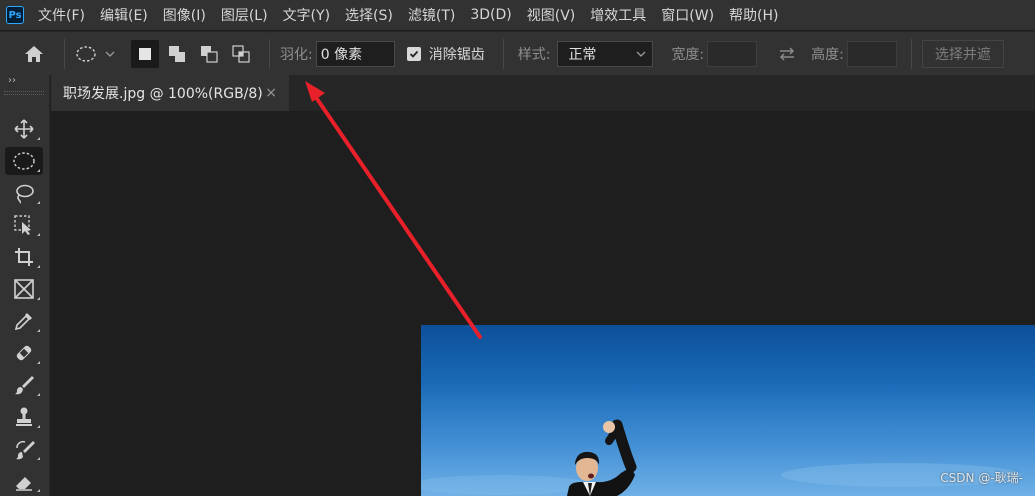 This screenshot has height=496, width=1035. What do you see at coordinates (296, 54) in the screenshot?
I see `feather-label: 羽化:` at bounding box center [296, 54].